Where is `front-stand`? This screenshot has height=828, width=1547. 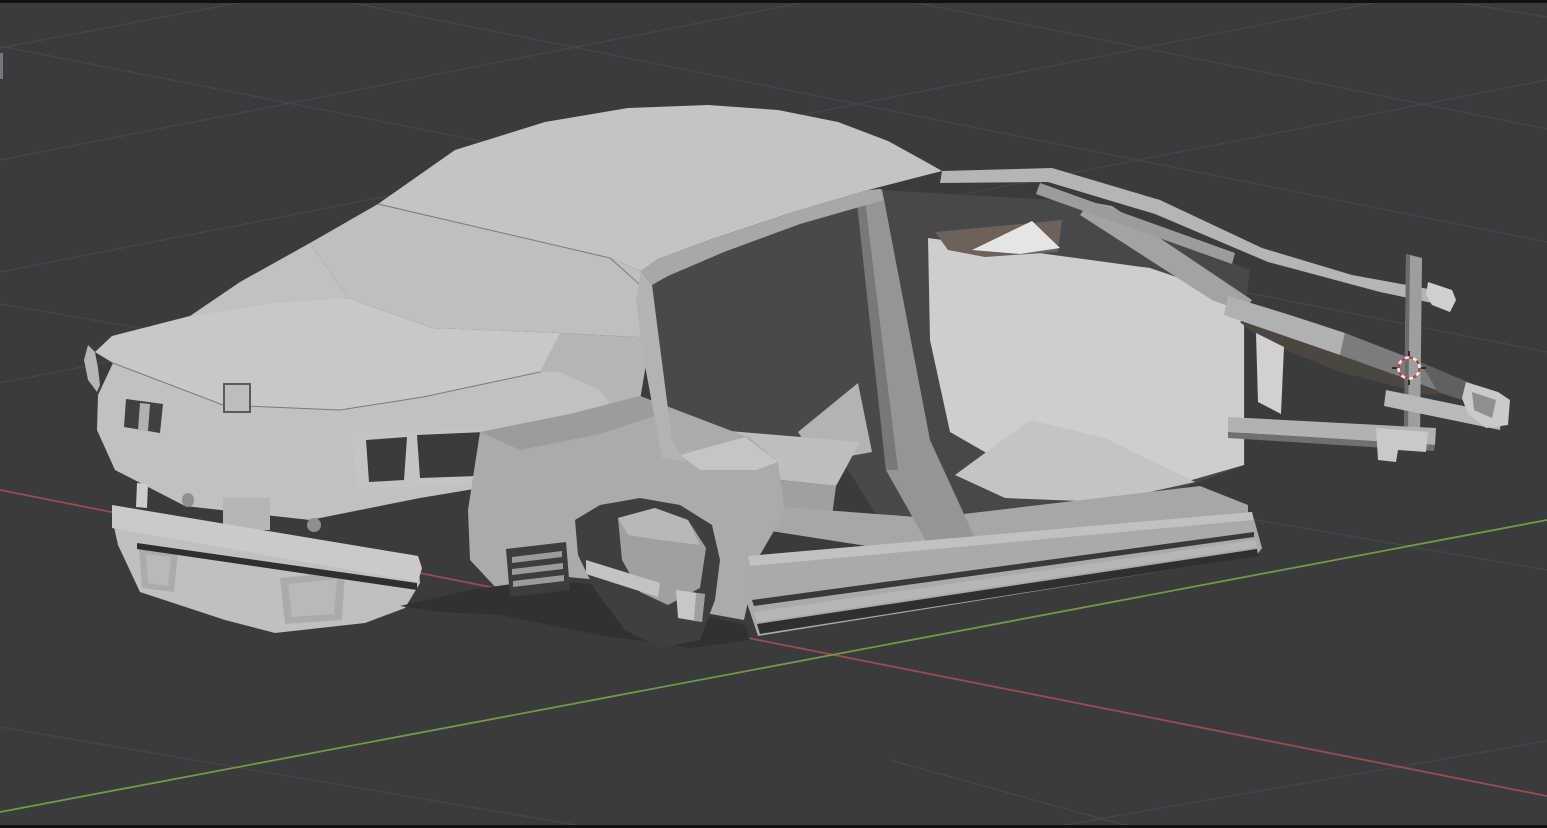 front-stand is located at coordinates (1402, 445).